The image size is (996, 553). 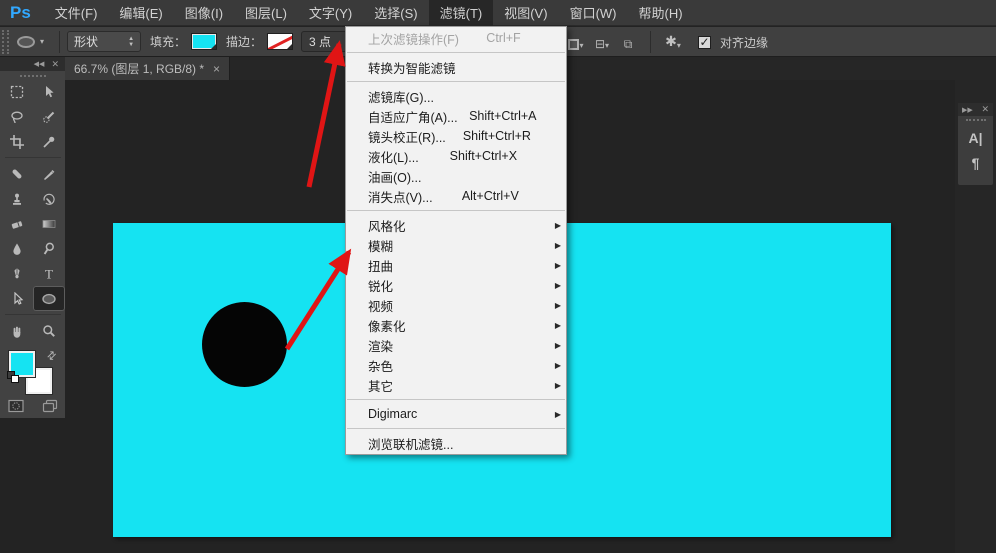 I want to click on quick-mask-button, so click(x=16, y=405).